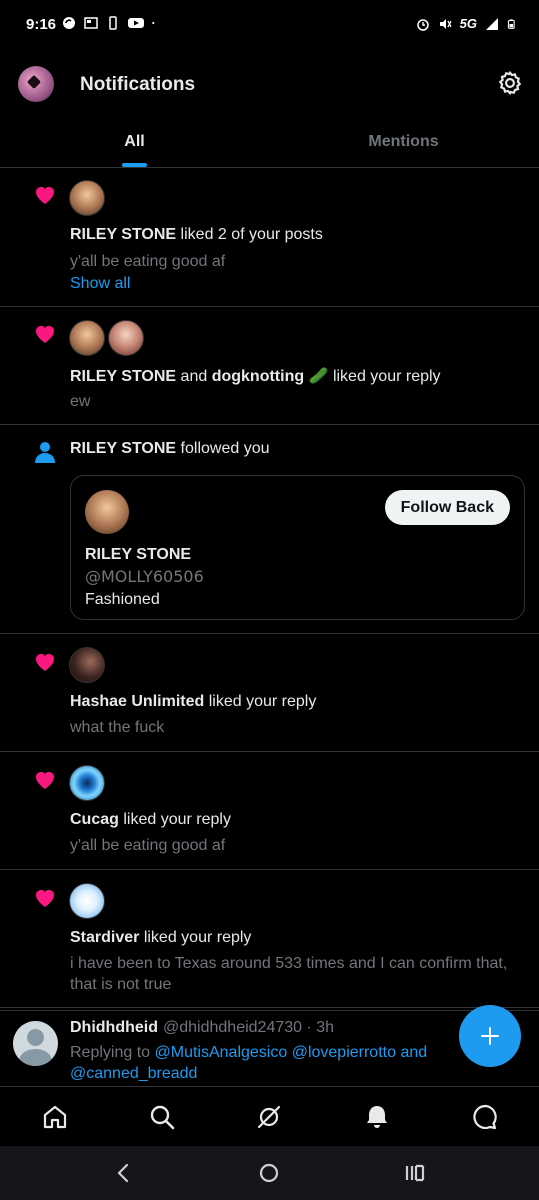  I want to click on default-avatar, so click(35, 1043).